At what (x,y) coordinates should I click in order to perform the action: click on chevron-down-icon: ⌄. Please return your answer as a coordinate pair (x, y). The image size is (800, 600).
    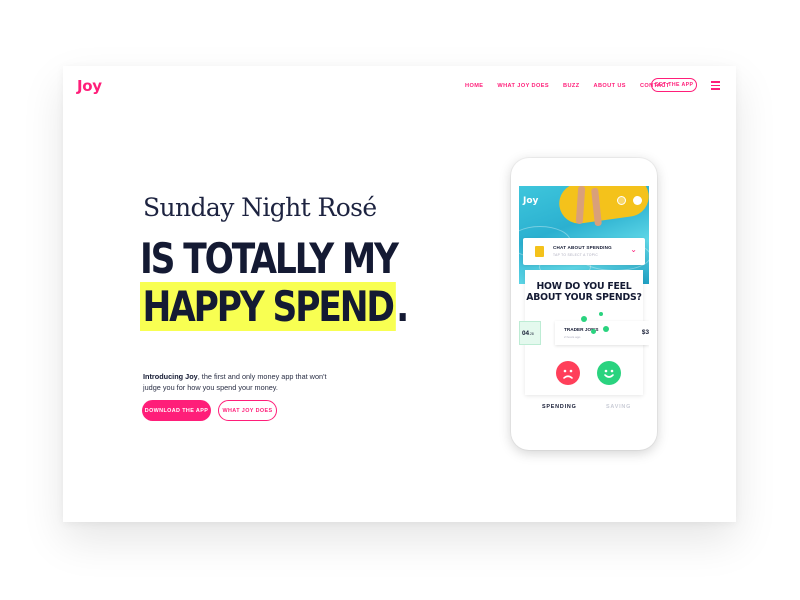
    Looking at the image, I should click on (633, 249).